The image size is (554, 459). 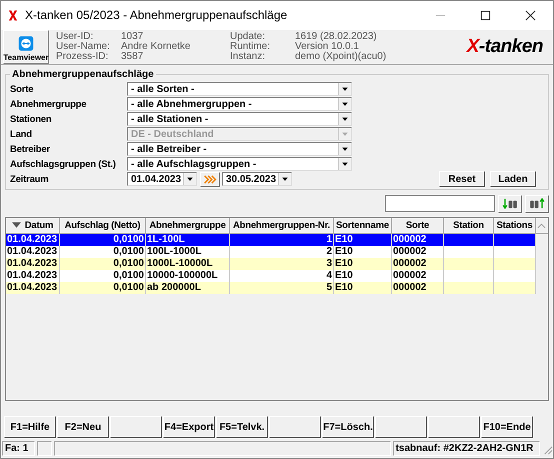 What do you see at coordinates (336, 37) in the screenshot?
I see `info-value: 1619 (28.02.2023)` at bounding box center [336, 37].